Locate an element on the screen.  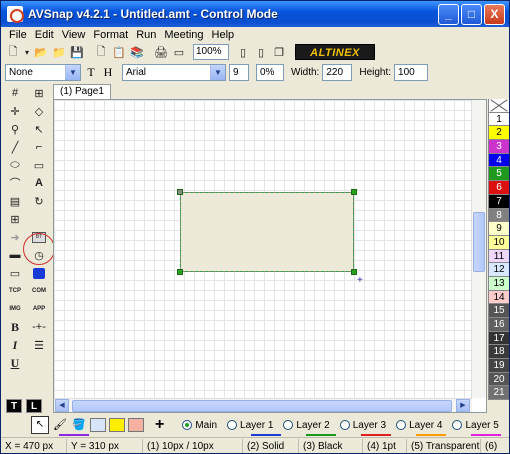
zoom-input: 100% is located at coordinates (211, 52).